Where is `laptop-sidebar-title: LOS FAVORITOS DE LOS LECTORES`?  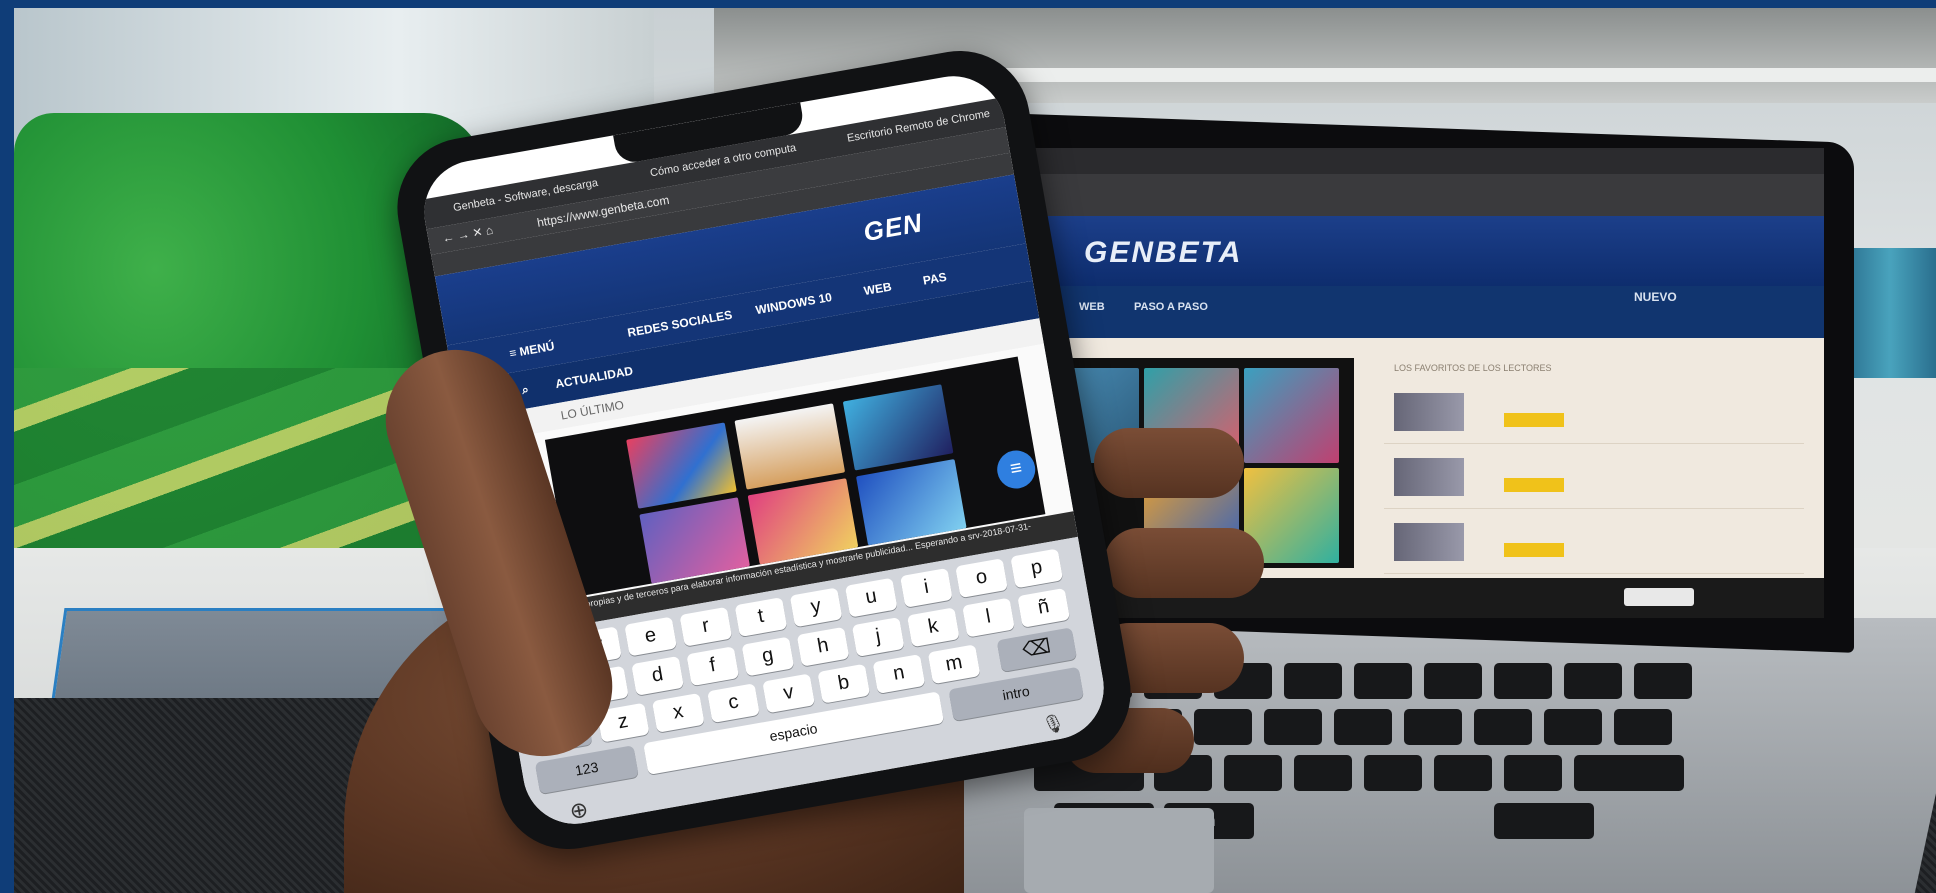 laptop-sidebar-title: LOS FAVORITOS DE LOS LECTORES is located at coordinates (1473, 368).